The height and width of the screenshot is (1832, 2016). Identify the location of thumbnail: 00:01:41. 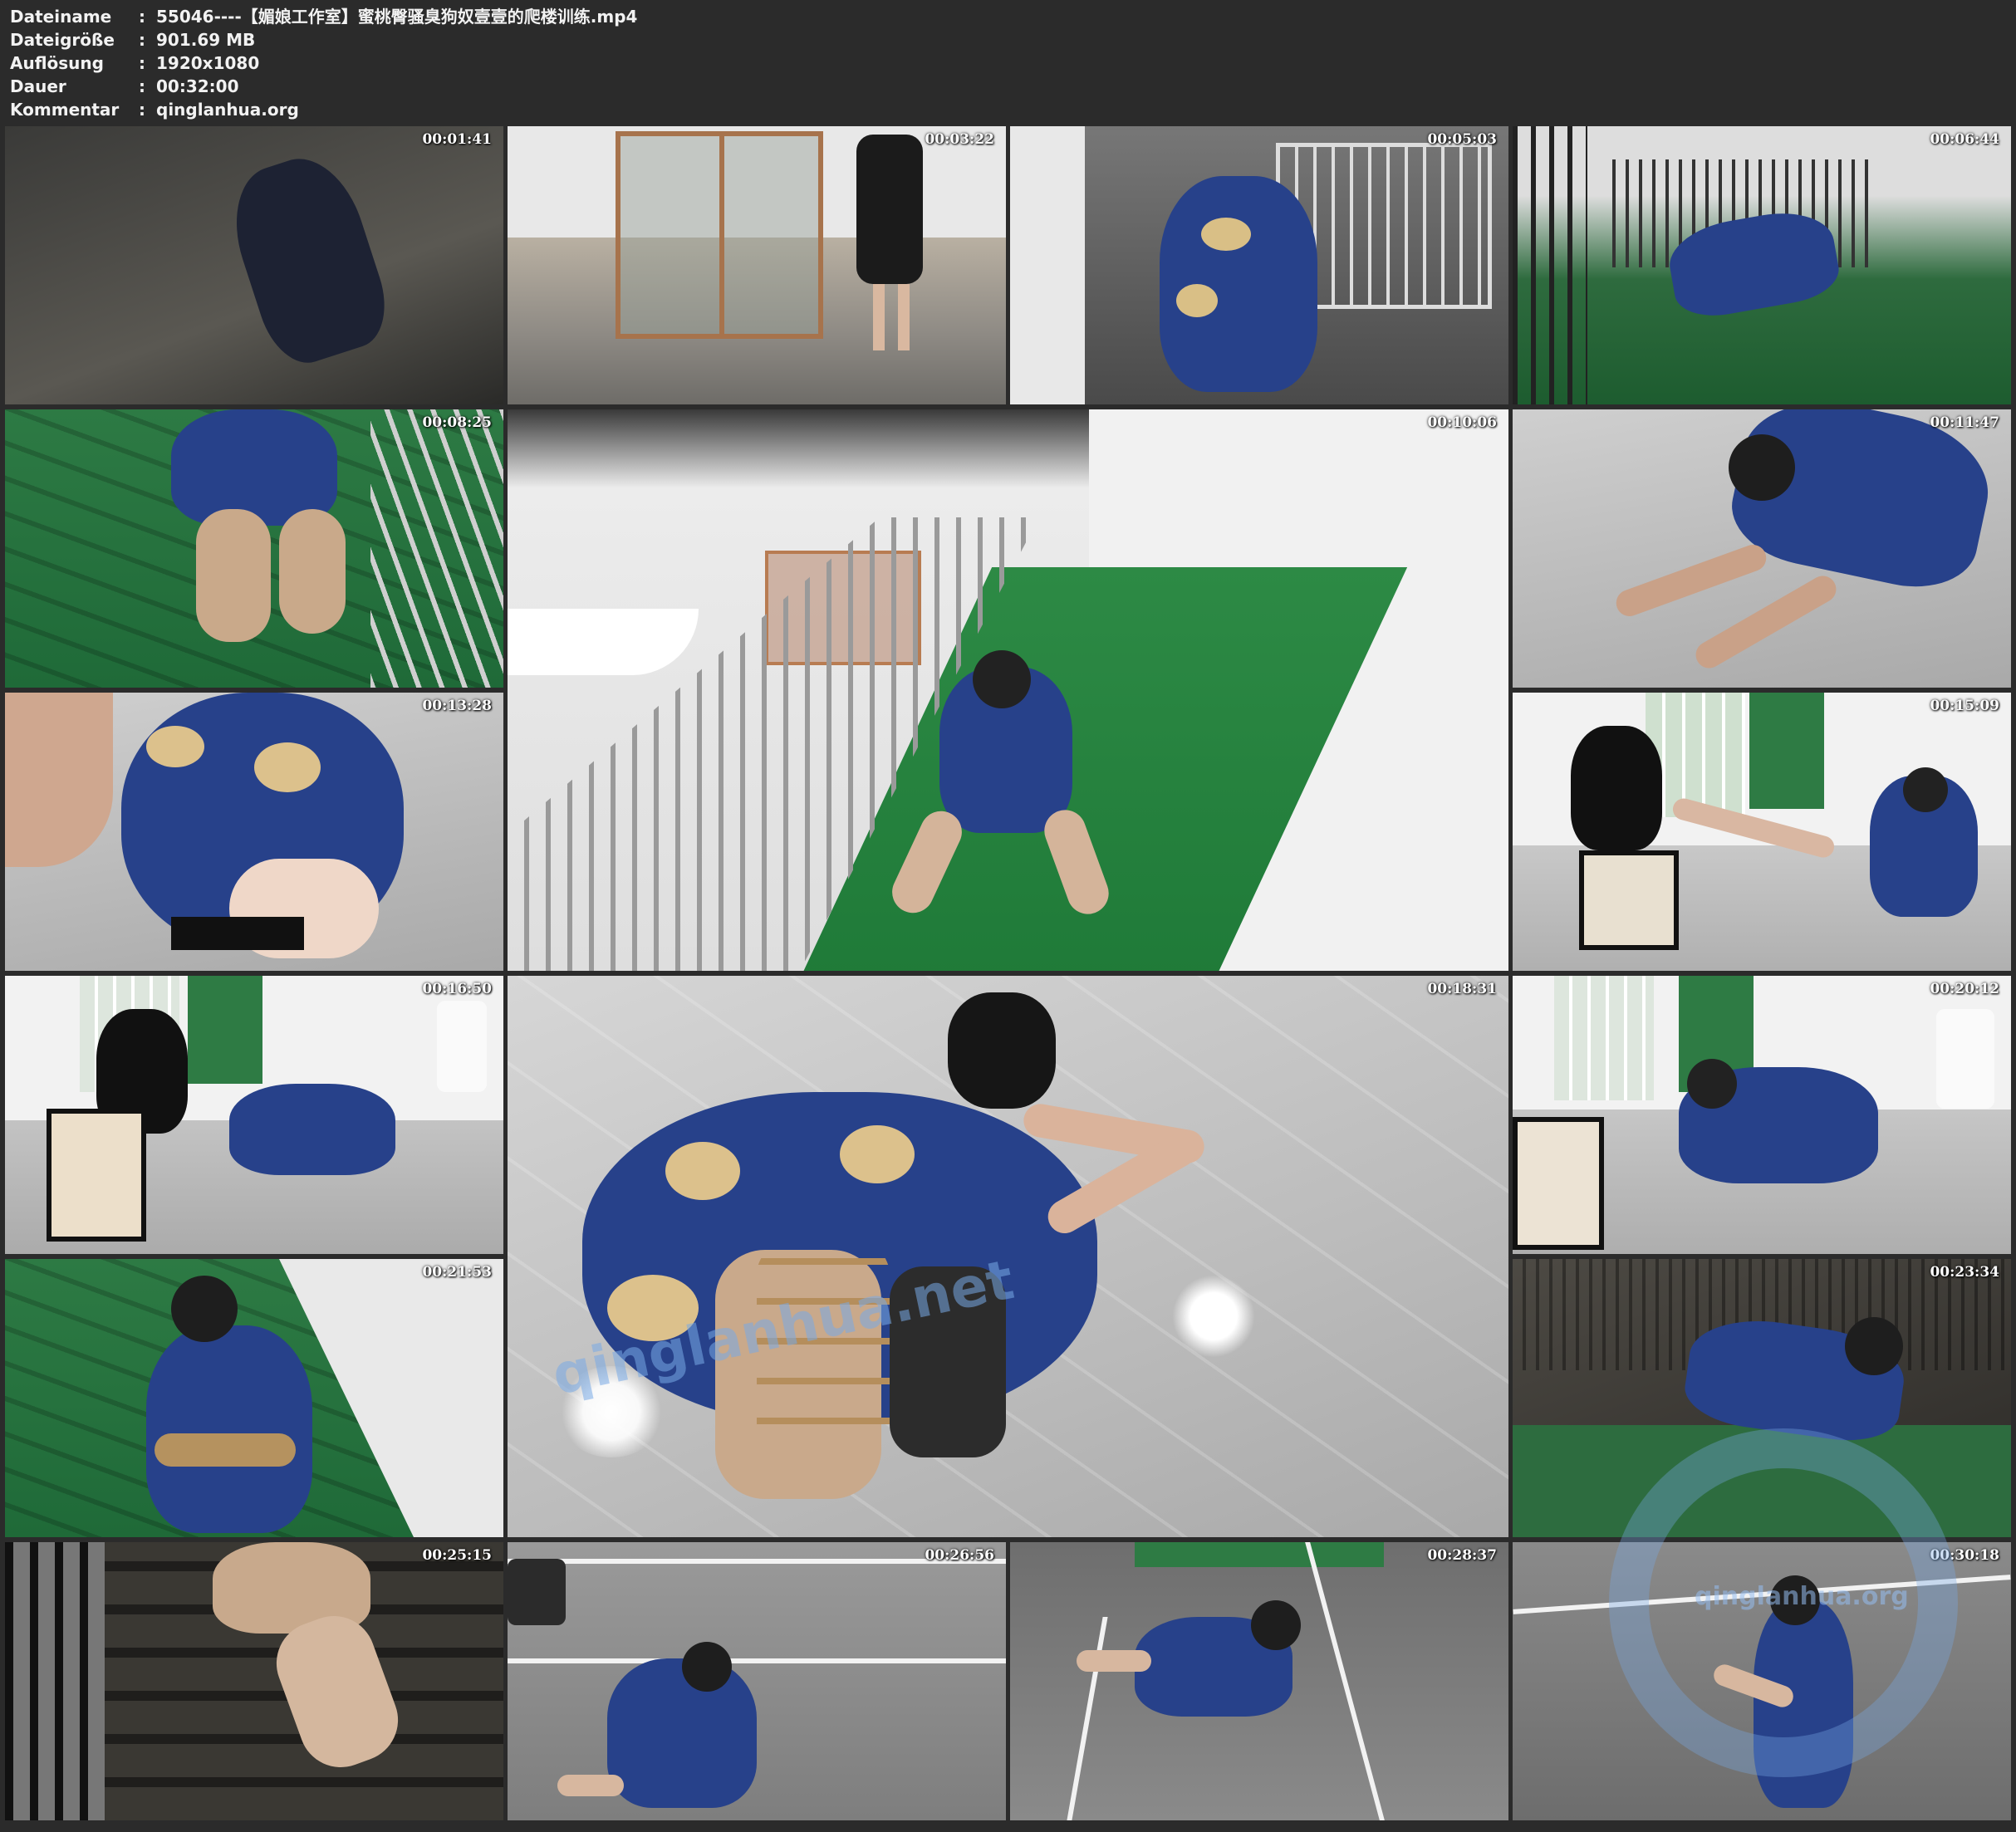
(254, 265).